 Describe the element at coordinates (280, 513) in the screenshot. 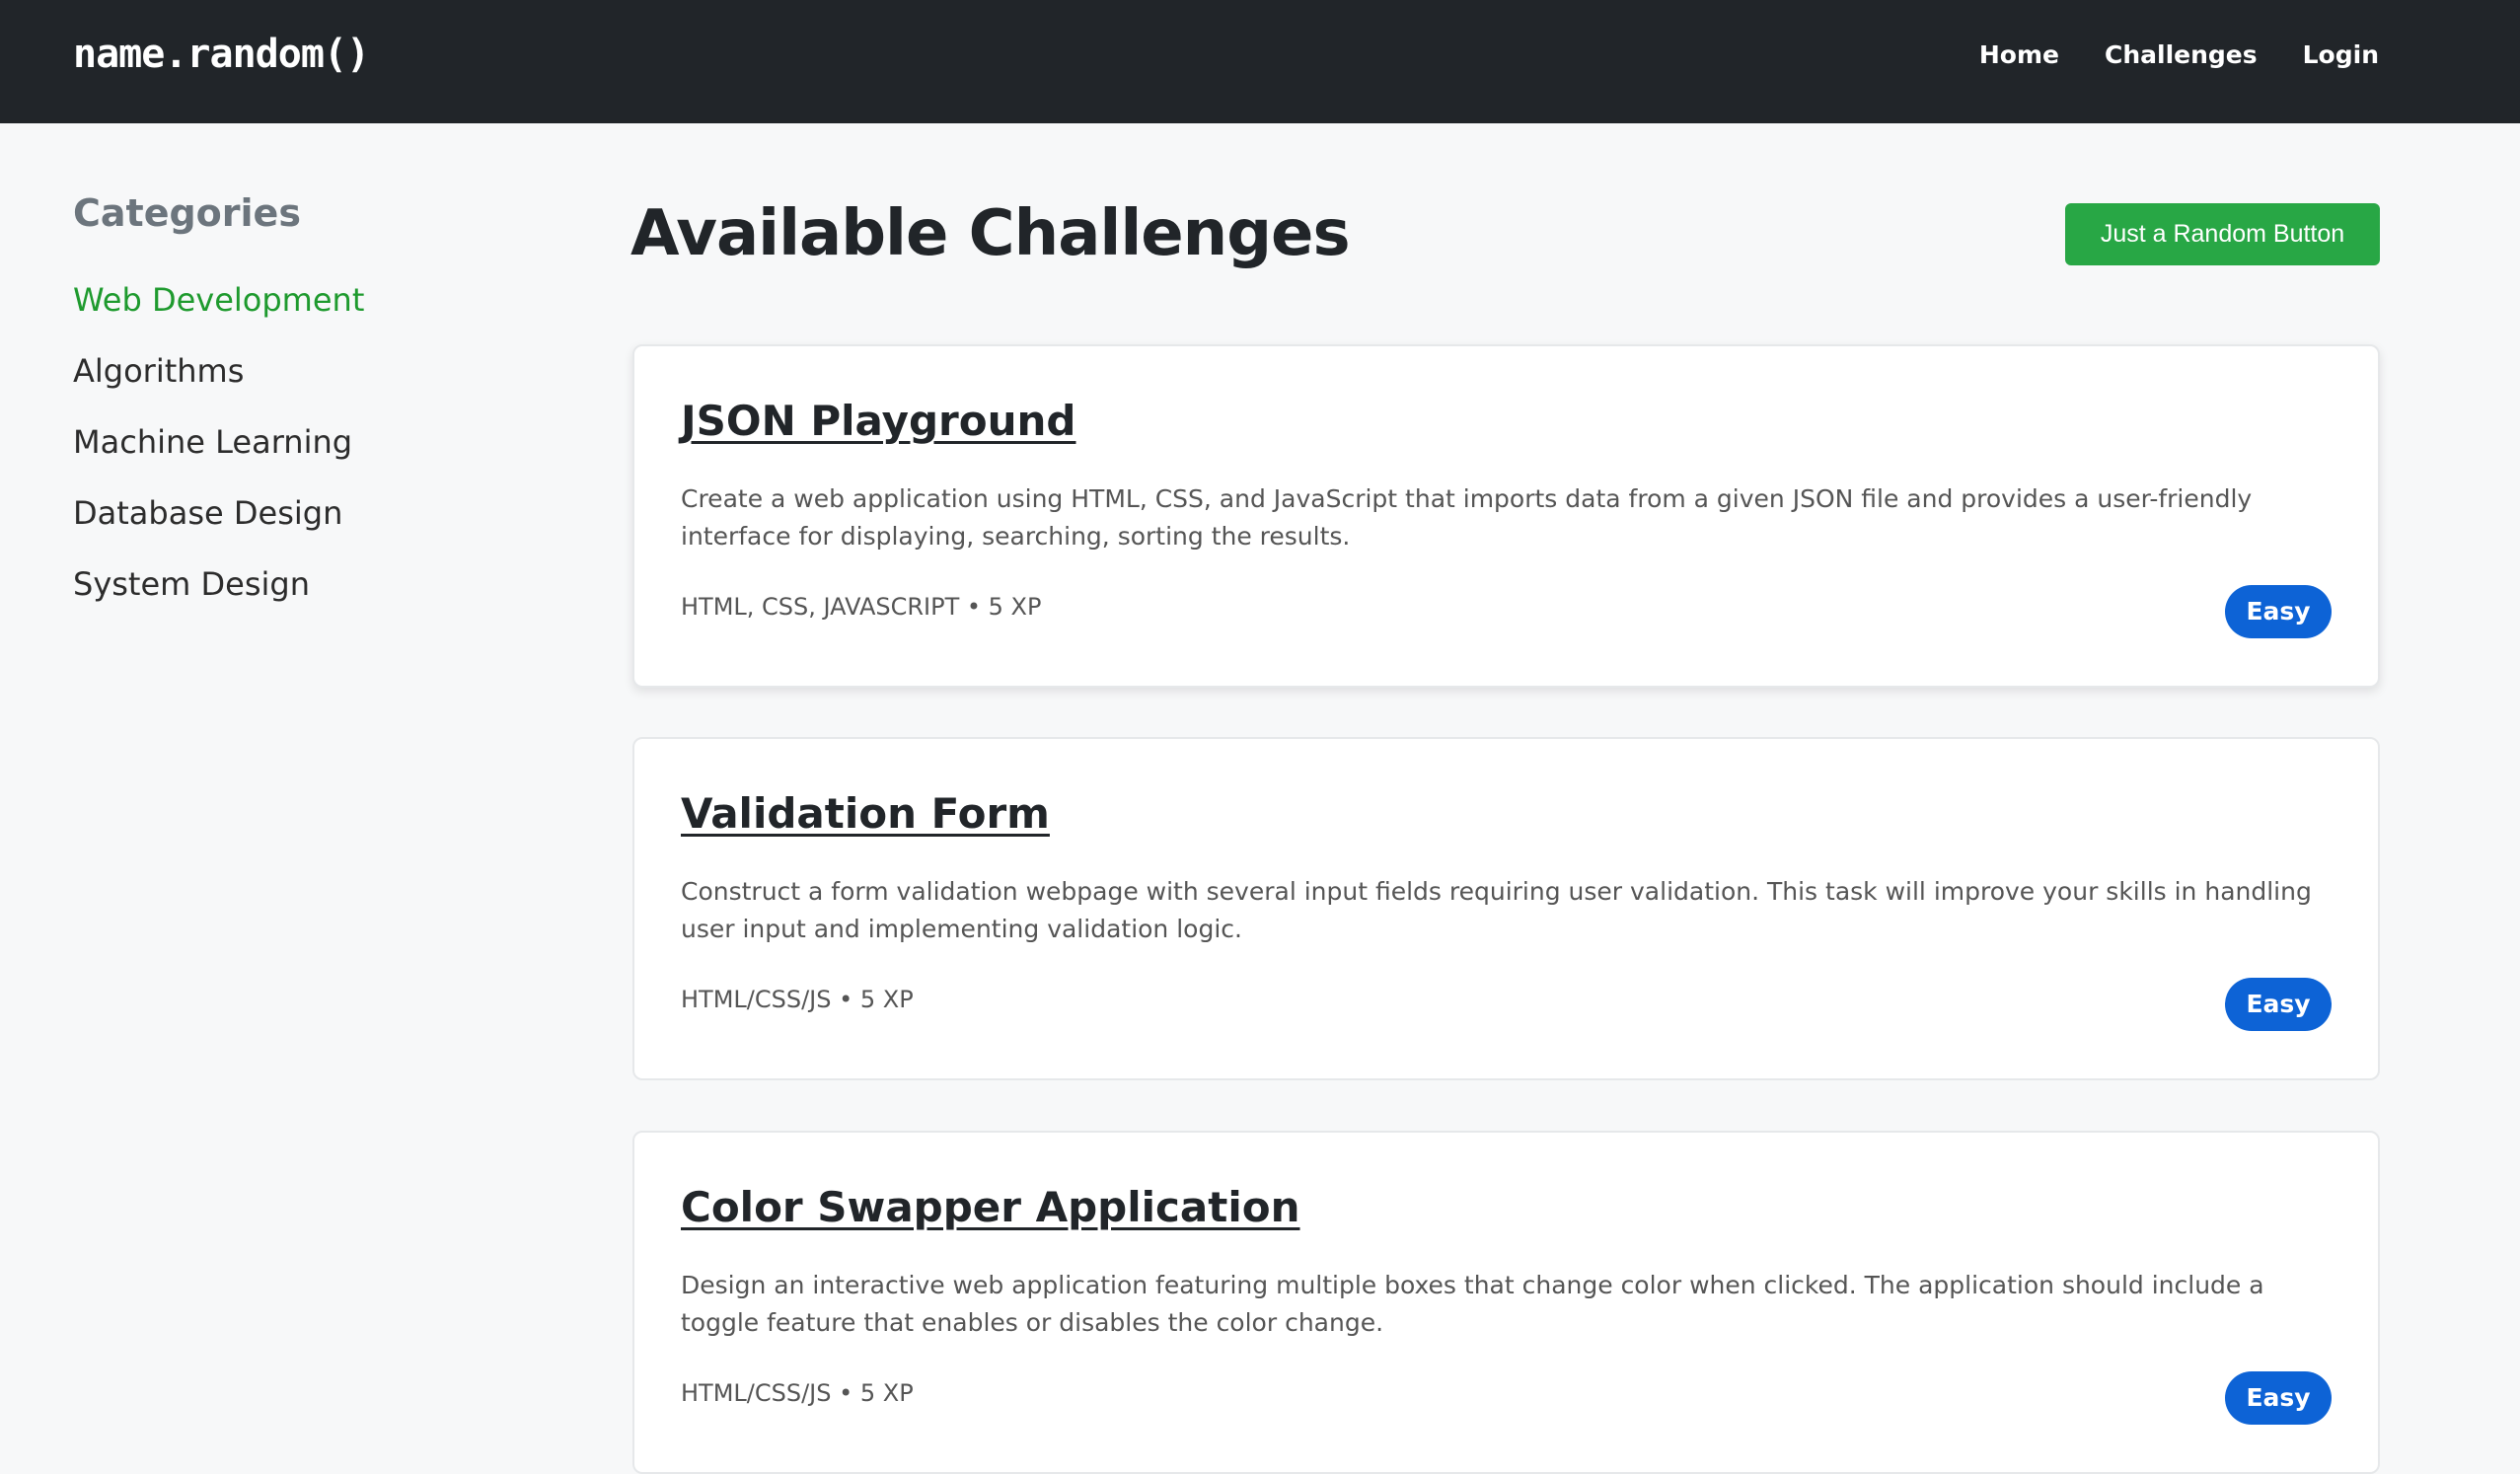

I see `sidebar-item-database-design: Database Design` at that location.